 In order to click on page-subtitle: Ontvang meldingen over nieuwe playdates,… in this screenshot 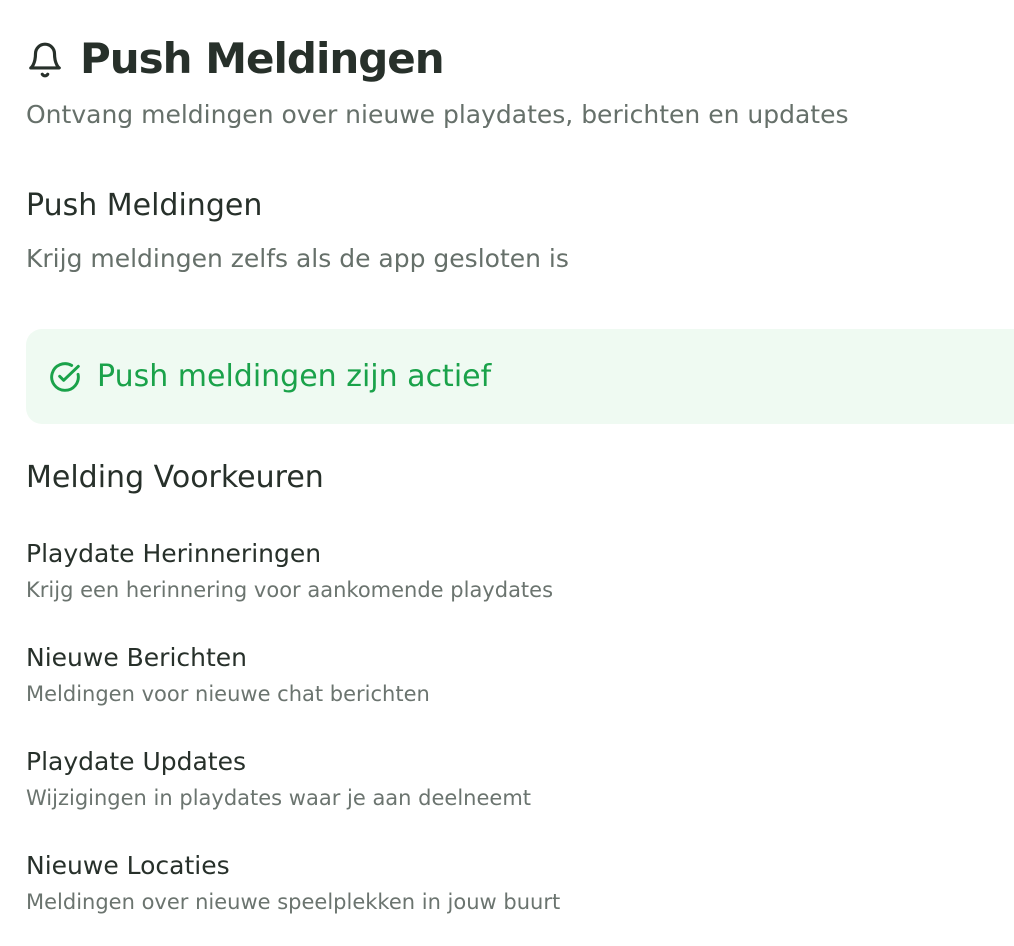, I will do `click(437, 114)`.